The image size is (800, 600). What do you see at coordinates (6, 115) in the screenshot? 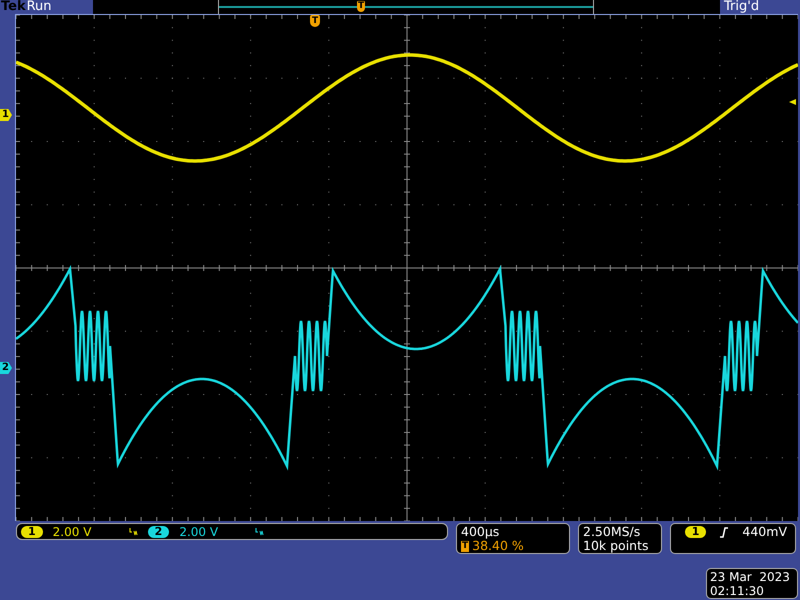
I see `channel-marker: 1` at bounding box center [6, 115].